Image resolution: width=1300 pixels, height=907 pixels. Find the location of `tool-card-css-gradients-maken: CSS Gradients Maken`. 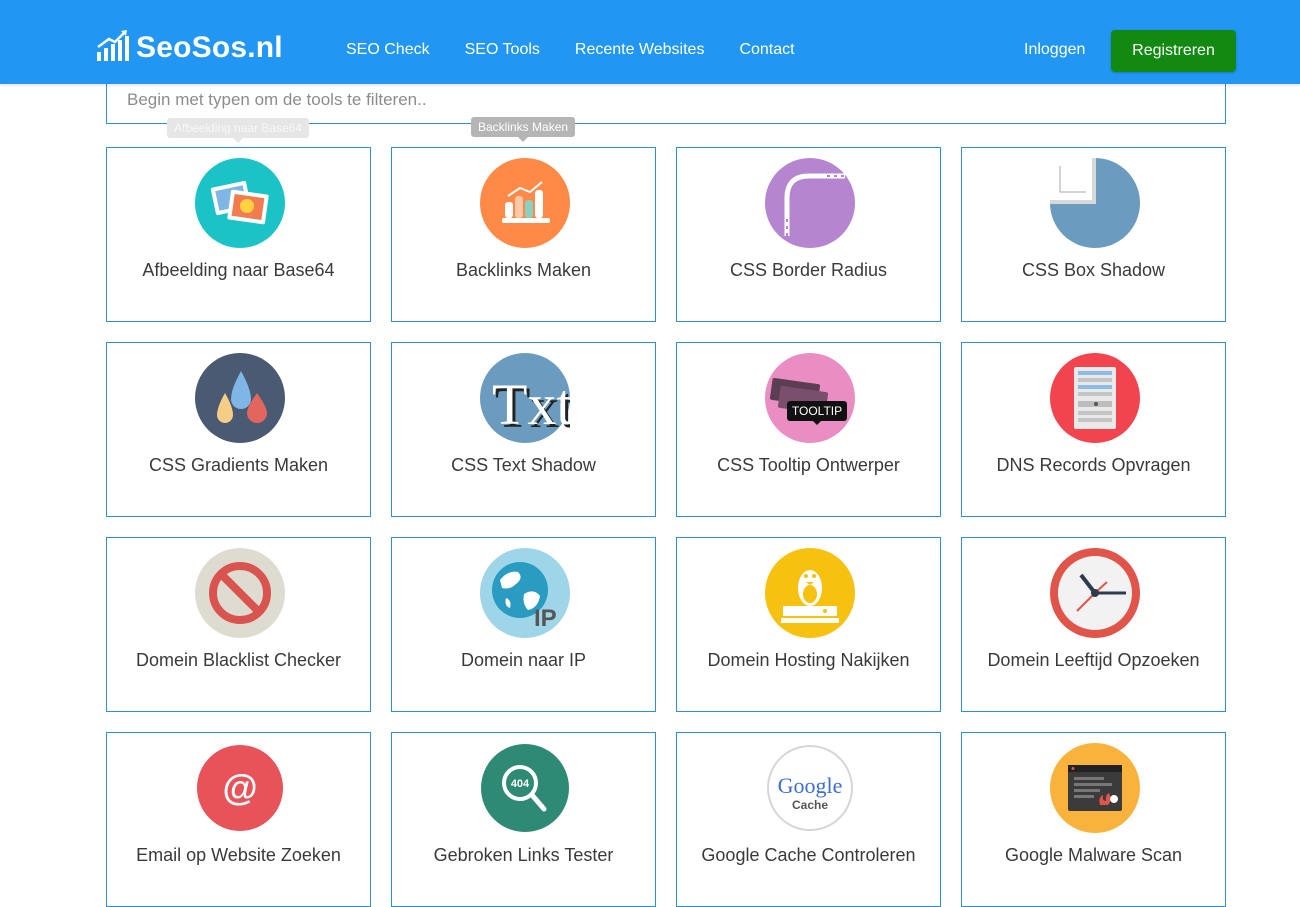

tool-card-css-gradients-maken: CSS Gradients Maken is located at coordinates (238, 429).